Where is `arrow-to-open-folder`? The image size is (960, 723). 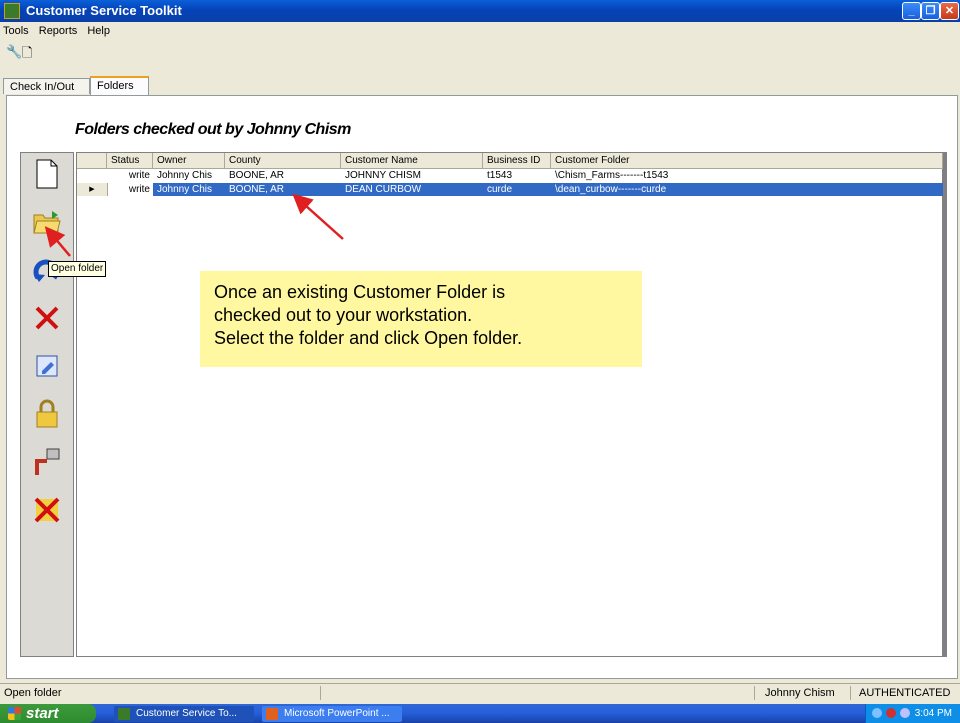 arrow-to-open-folder is located at coordinates (57, 241).